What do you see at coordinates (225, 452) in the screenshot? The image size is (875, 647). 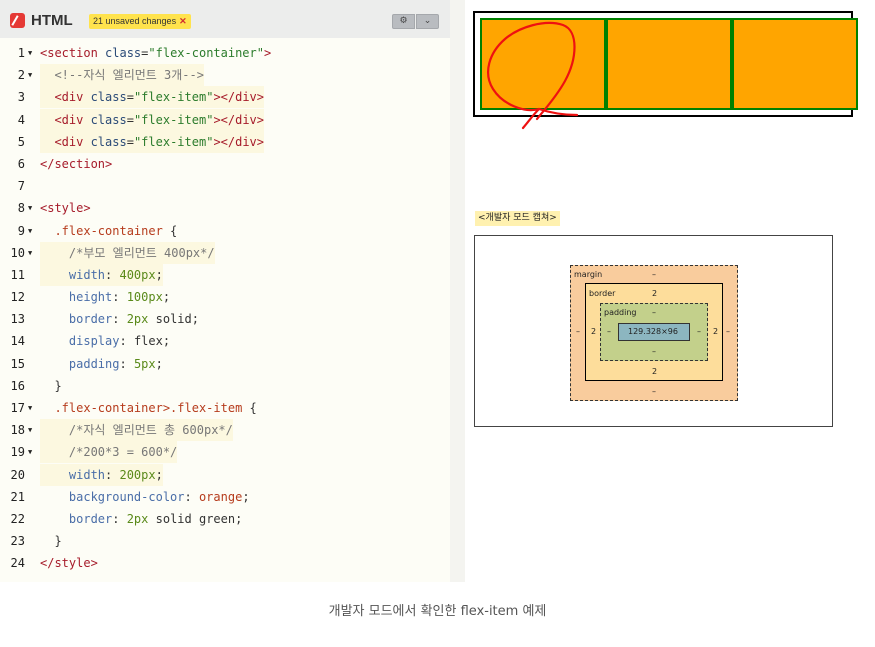 I see `code-line: 19 ▼ /*200*3 = 600*/` at bounding box center [225, 452].